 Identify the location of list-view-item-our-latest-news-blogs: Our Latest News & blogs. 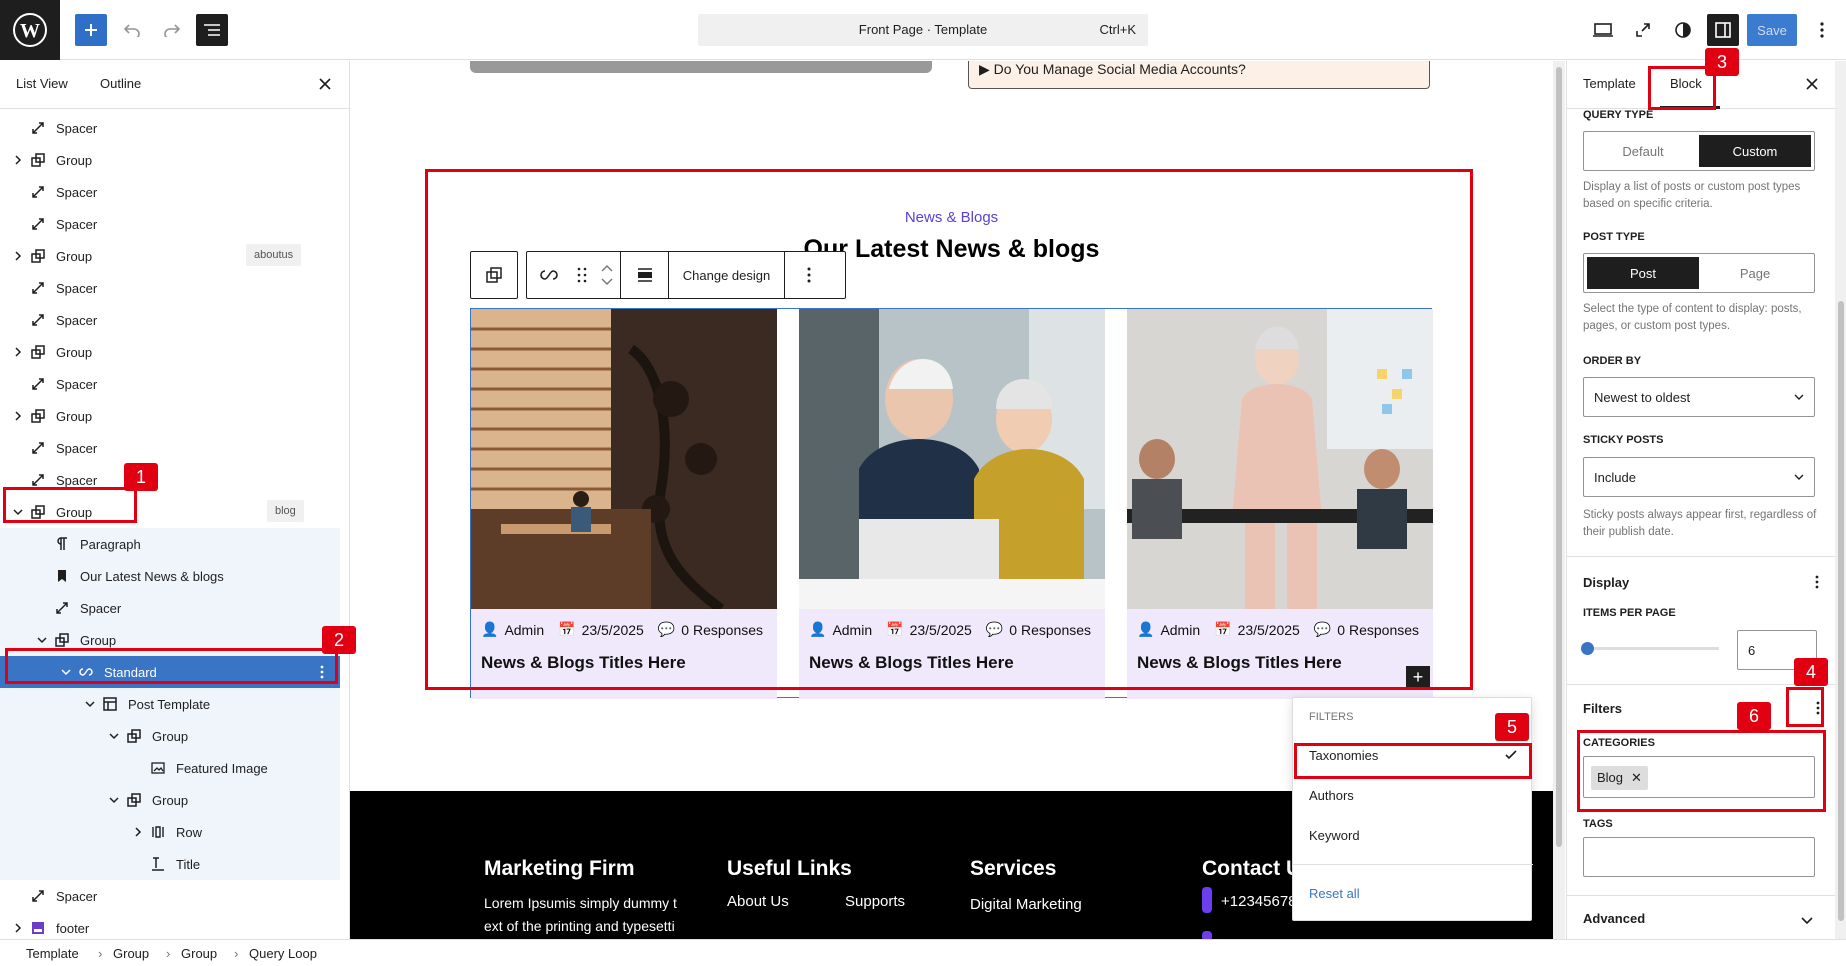
(170, 576).